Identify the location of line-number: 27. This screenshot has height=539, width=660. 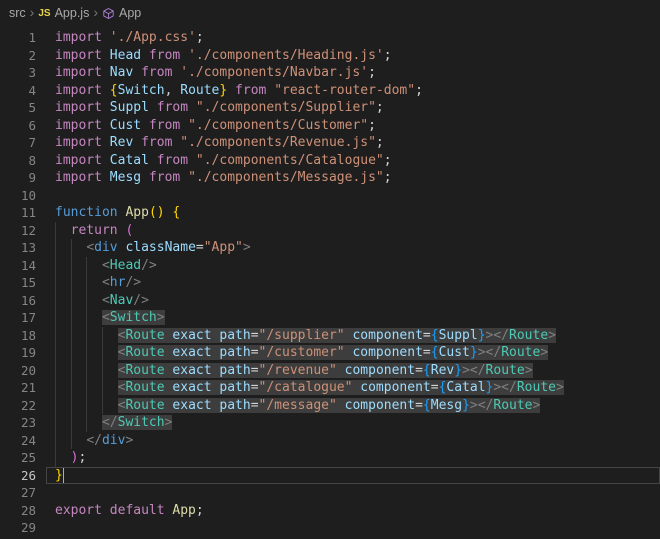
(18, 493).